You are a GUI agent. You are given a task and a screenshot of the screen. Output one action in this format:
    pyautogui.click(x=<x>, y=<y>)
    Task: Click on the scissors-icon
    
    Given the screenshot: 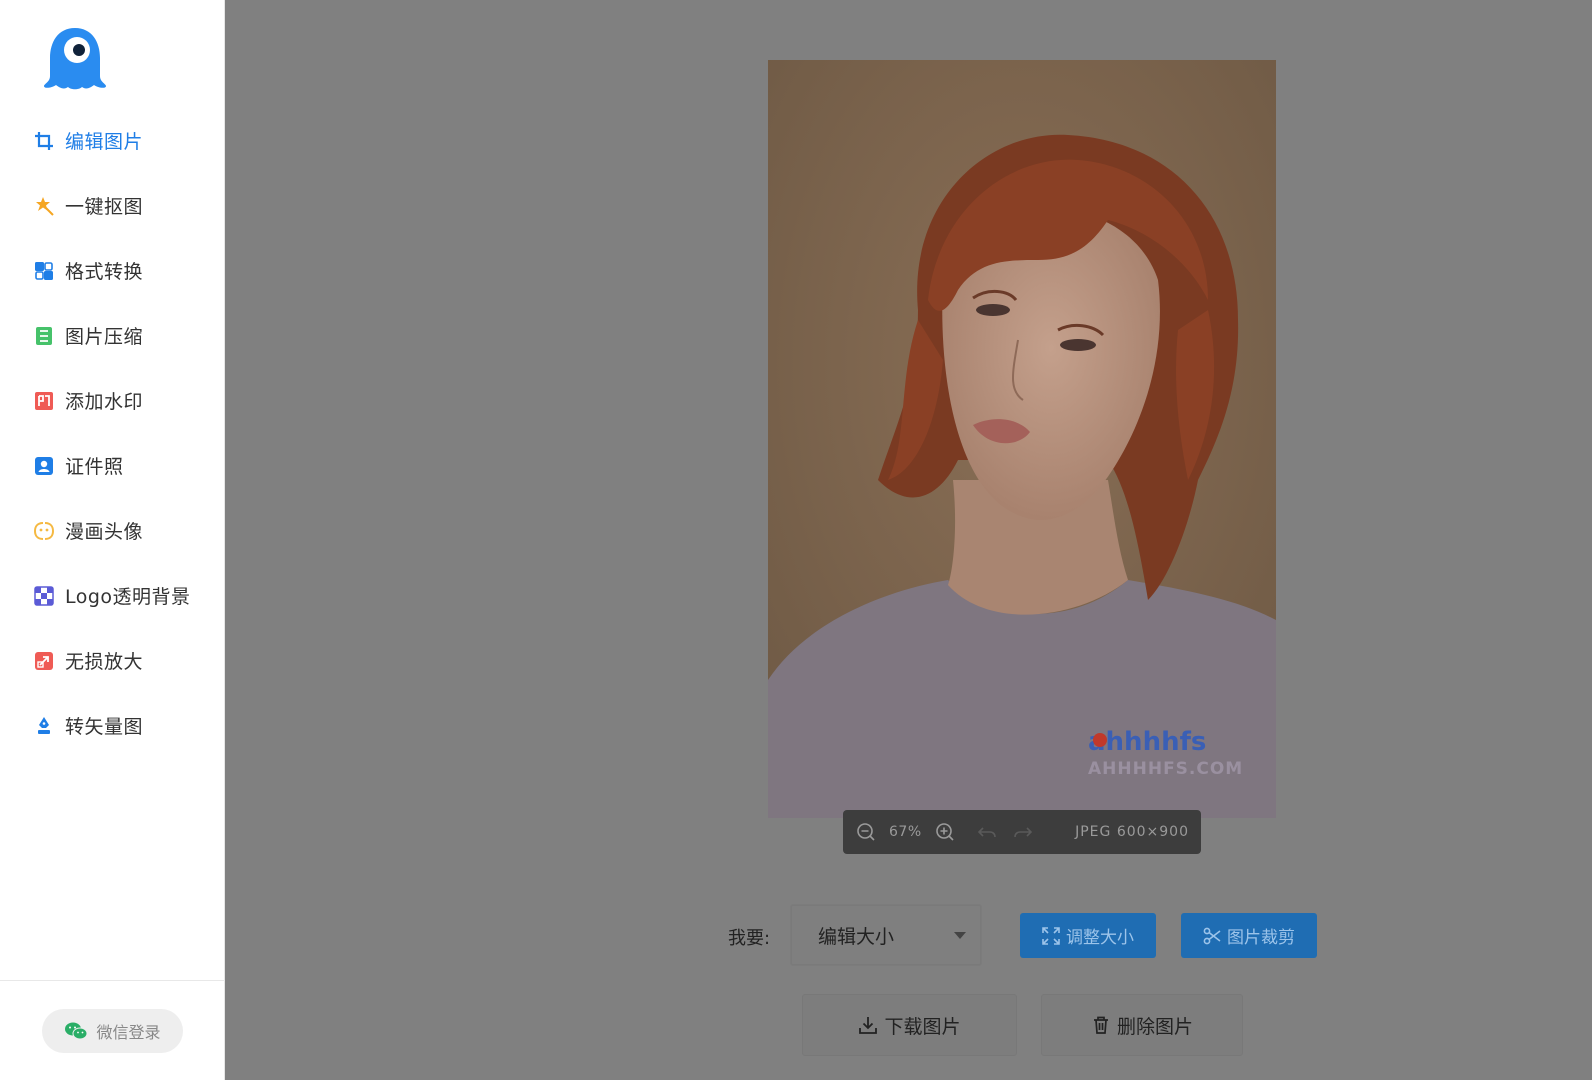 What is the action you would take?
    pyautogui.click(x=1212, y=936)
    